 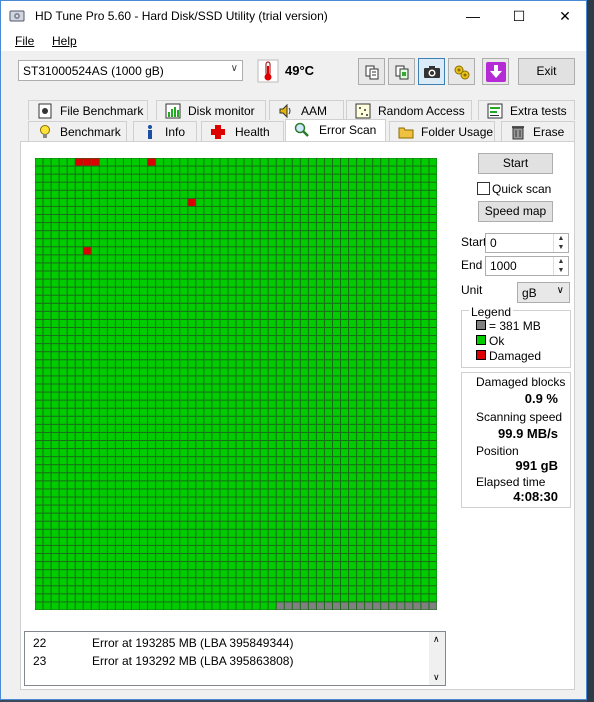 What do you see at coordinates (211, 110) in the screenshot?
I see `tab-disk-monitor: Disk monitor` at bounding box center [211, 110].